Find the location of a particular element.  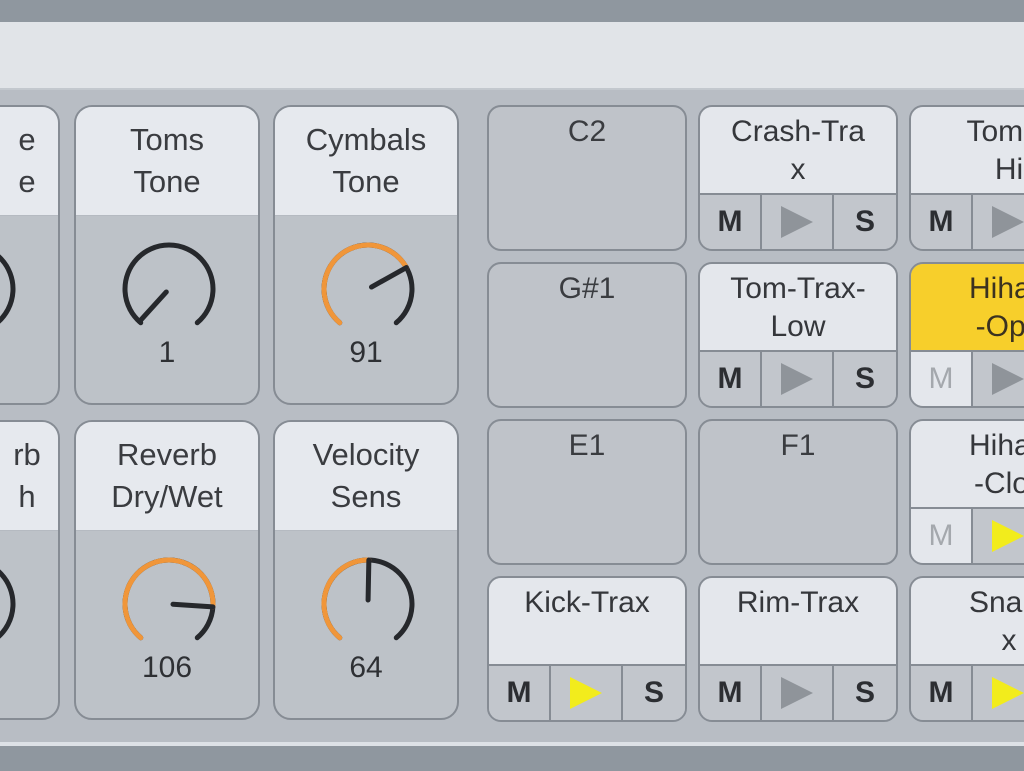

pad-name-line: Rim-Trax is located at coordinates (798, 602).